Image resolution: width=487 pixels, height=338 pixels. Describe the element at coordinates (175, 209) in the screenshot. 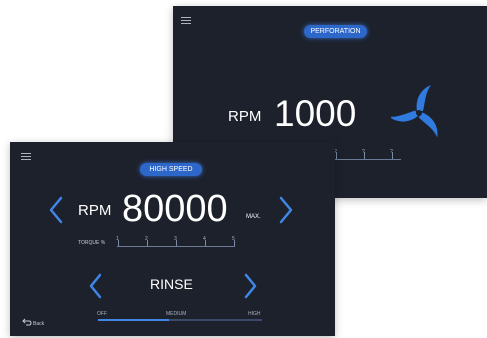

I see `rpm-value: 80000` at that location.